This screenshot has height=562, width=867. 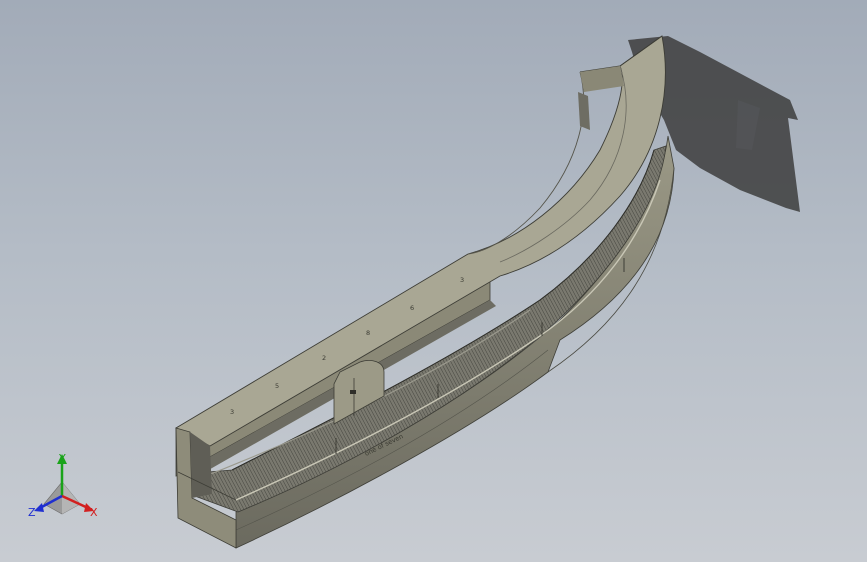 What do you see at coordinates (94, 512) in the screenshot?
I see `x-axis-label: X` at bounding box center [94, 512].